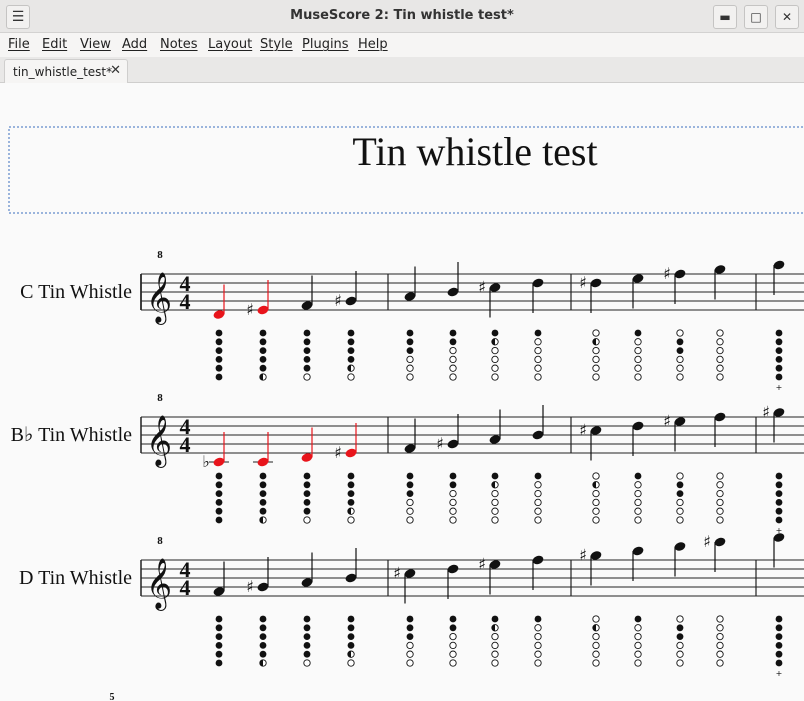 This screenshot has height=701, width=804. What do you see at coordinates (71, 435) in the screenshot?
I see `instrument-name: B♭ Tin Whistle` at bounding box center [71, 435].